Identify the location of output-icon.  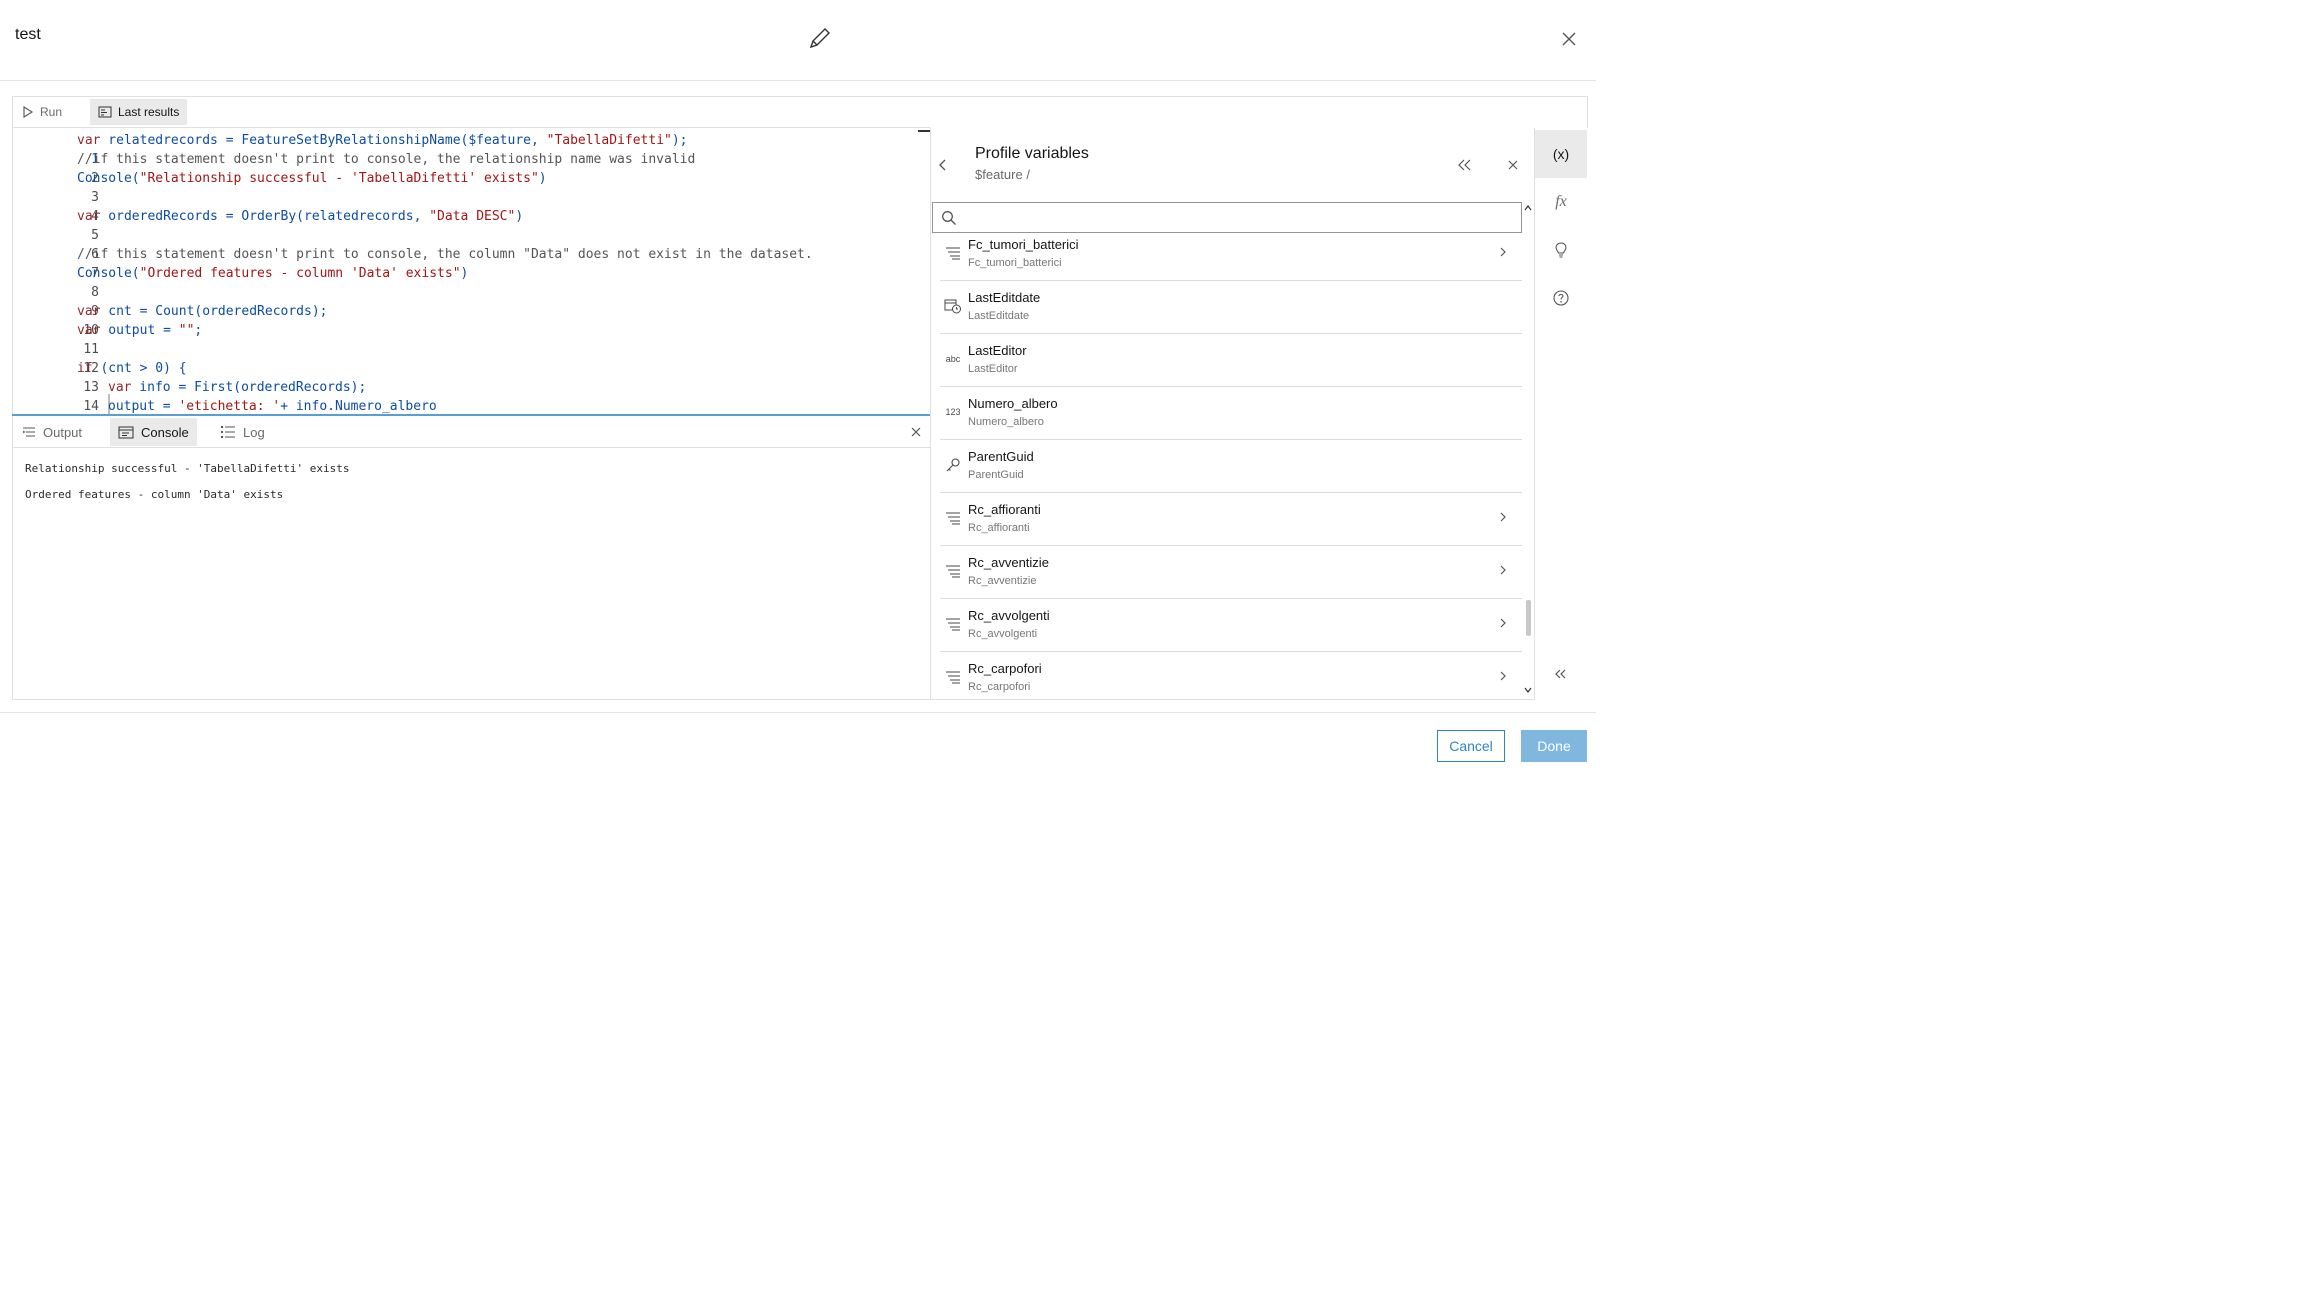
(28, 432).